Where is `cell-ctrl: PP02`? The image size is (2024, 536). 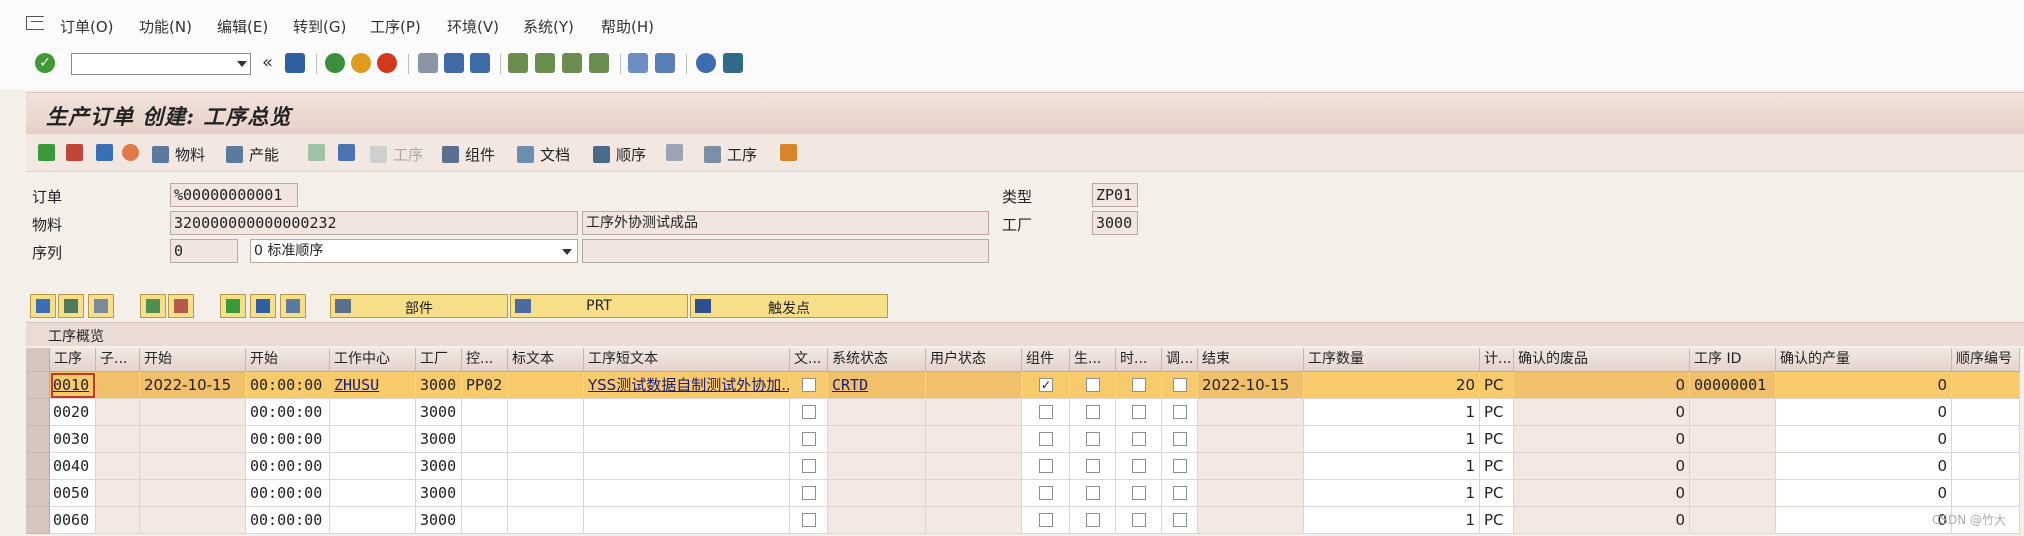
cell-ctrl: PP02 is located at coordinates (485, 385).